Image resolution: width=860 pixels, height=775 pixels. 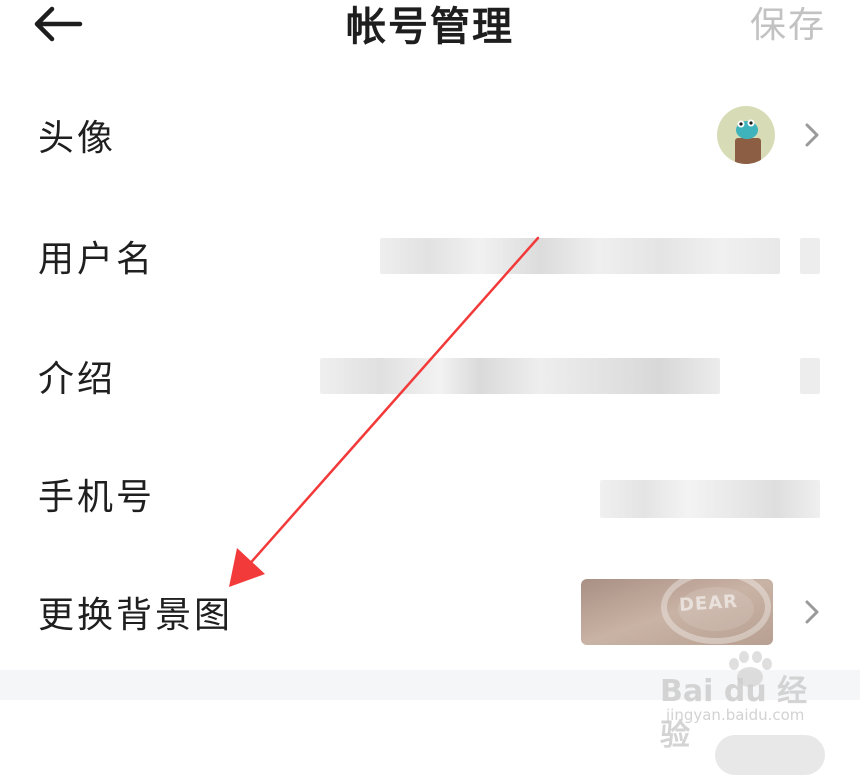 I want to click on blurred-intro-tail, so click(x=810, y=376).